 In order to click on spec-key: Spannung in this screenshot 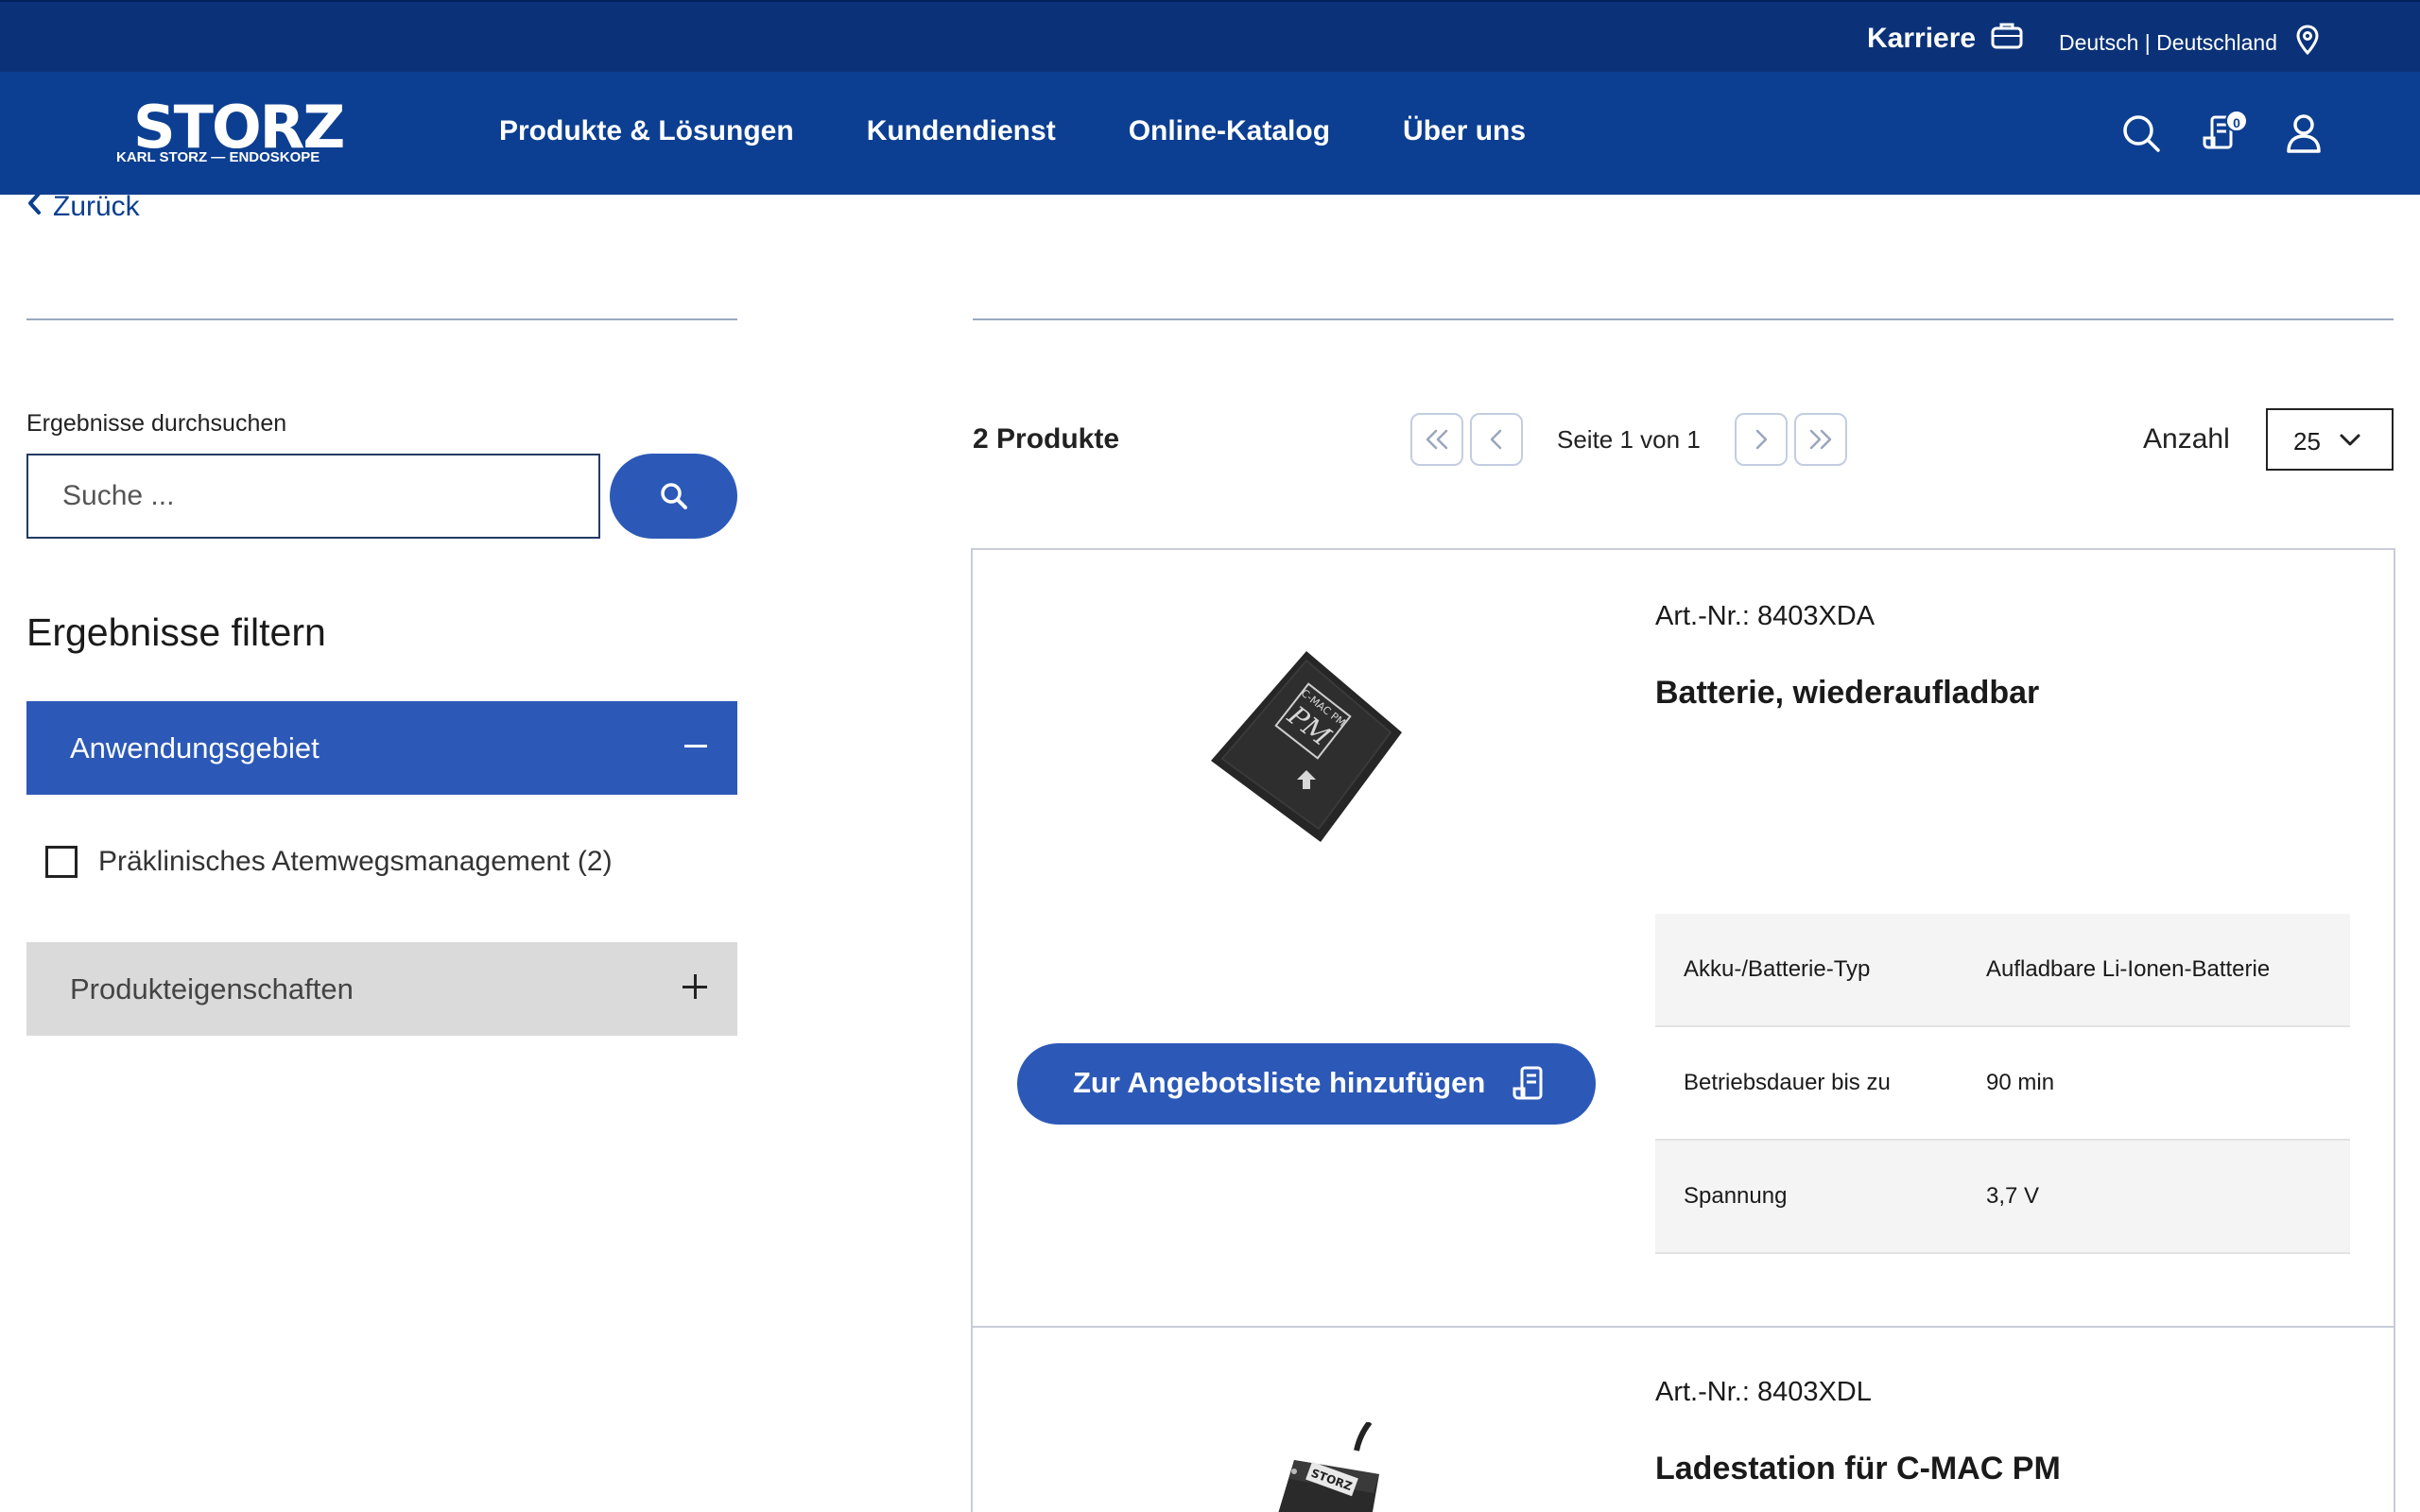, I will do `click(1736, 1196)`.